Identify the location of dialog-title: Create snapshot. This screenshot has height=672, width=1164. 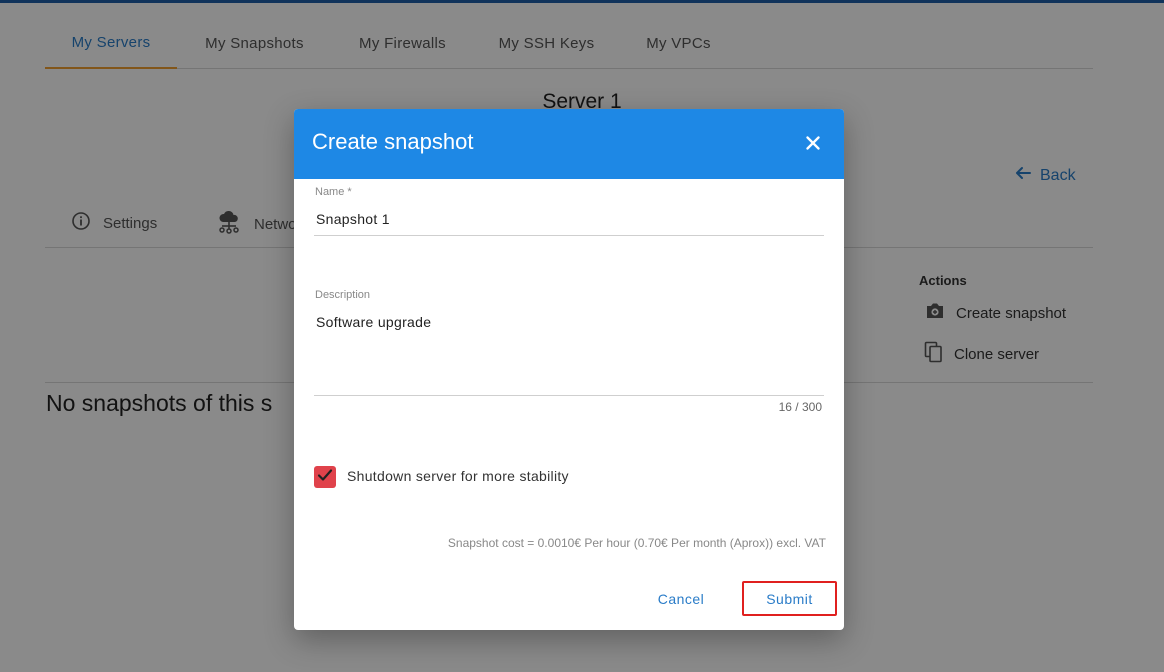
(393, 141).